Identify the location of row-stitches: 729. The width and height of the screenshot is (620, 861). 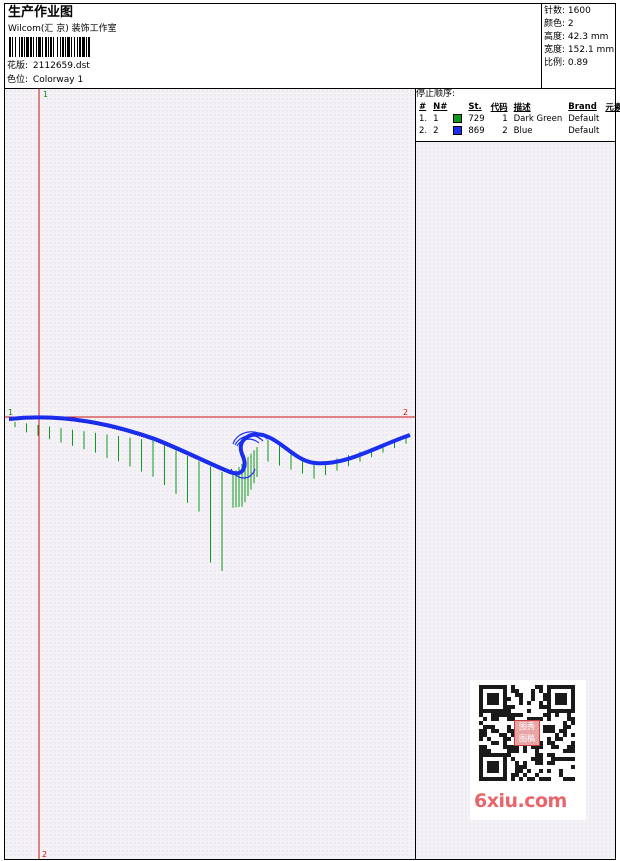
(476, 119).